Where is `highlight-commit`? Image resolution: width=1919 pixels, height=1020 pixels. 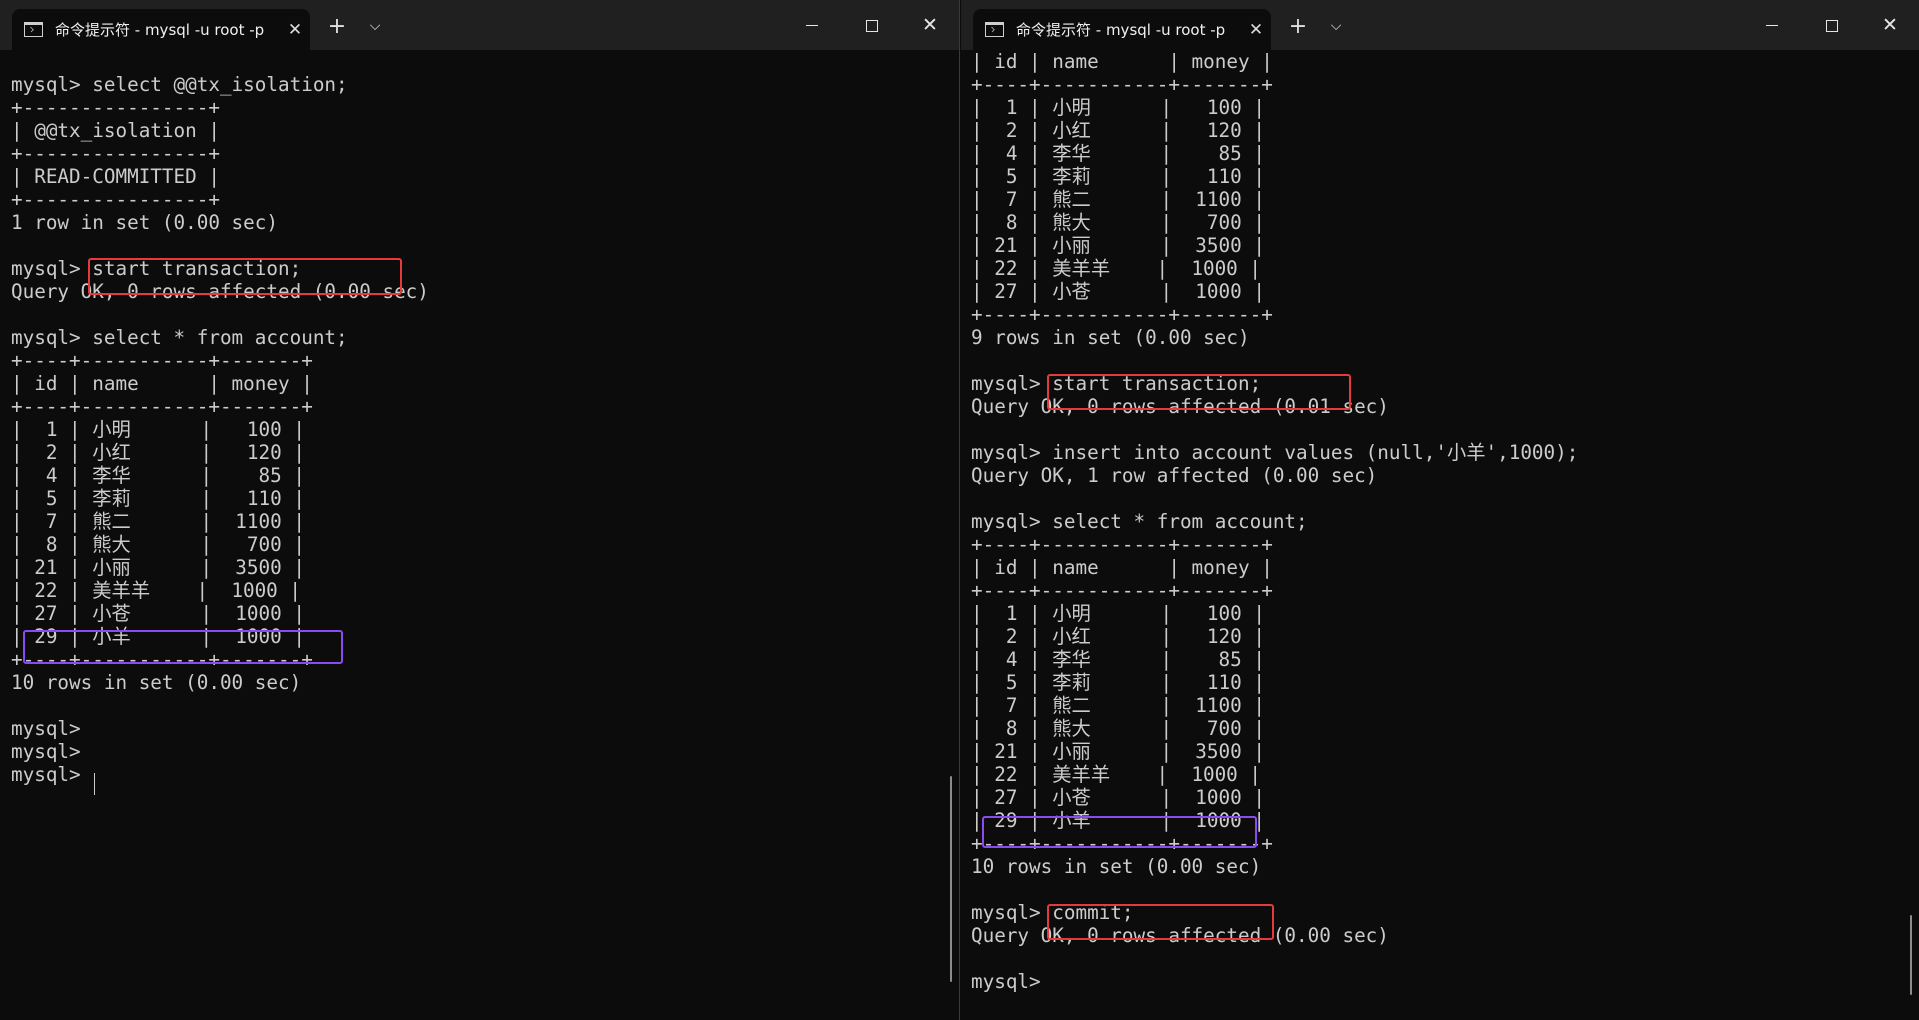
highlight-commit is located at coordinates (1160, 922).